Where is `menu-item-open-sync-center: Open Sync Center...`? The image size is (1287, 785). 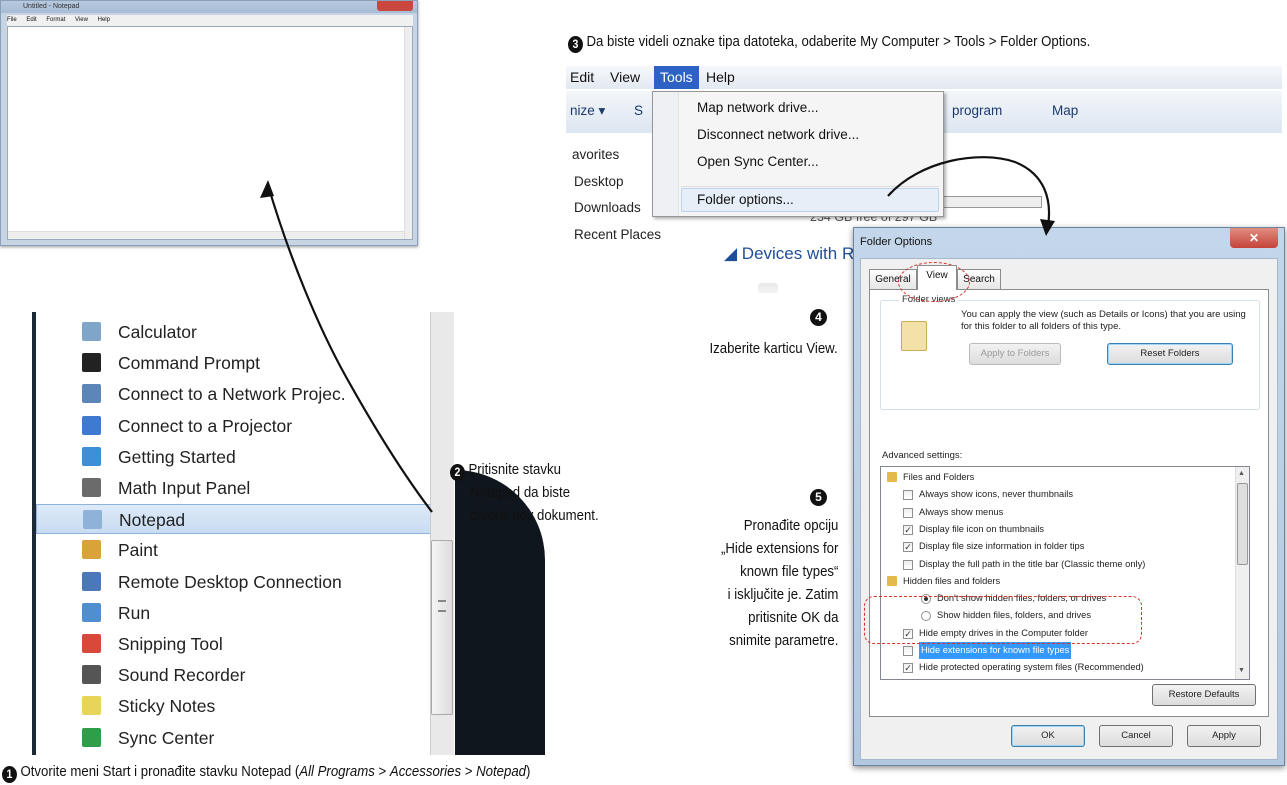 menu-item-open-sync-center: Open Sync Center... is located at coordinates (758, 161).